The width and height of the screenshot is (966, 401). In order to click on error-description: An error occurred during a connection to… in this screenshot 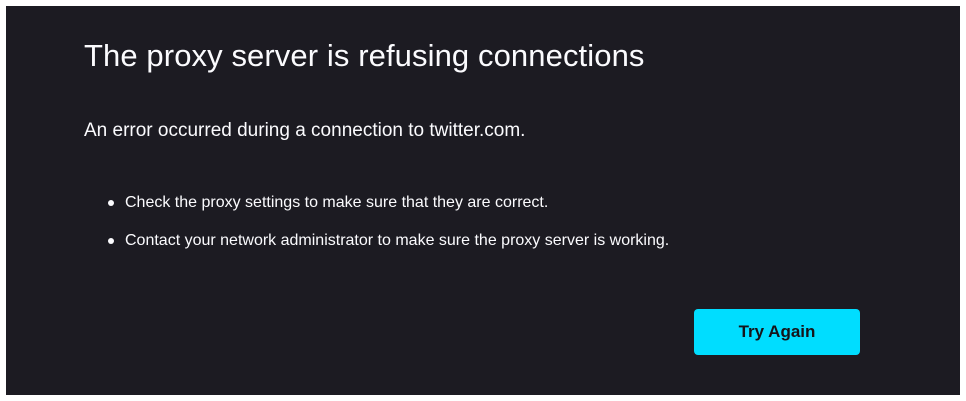, I will do `click(305, 130)`.